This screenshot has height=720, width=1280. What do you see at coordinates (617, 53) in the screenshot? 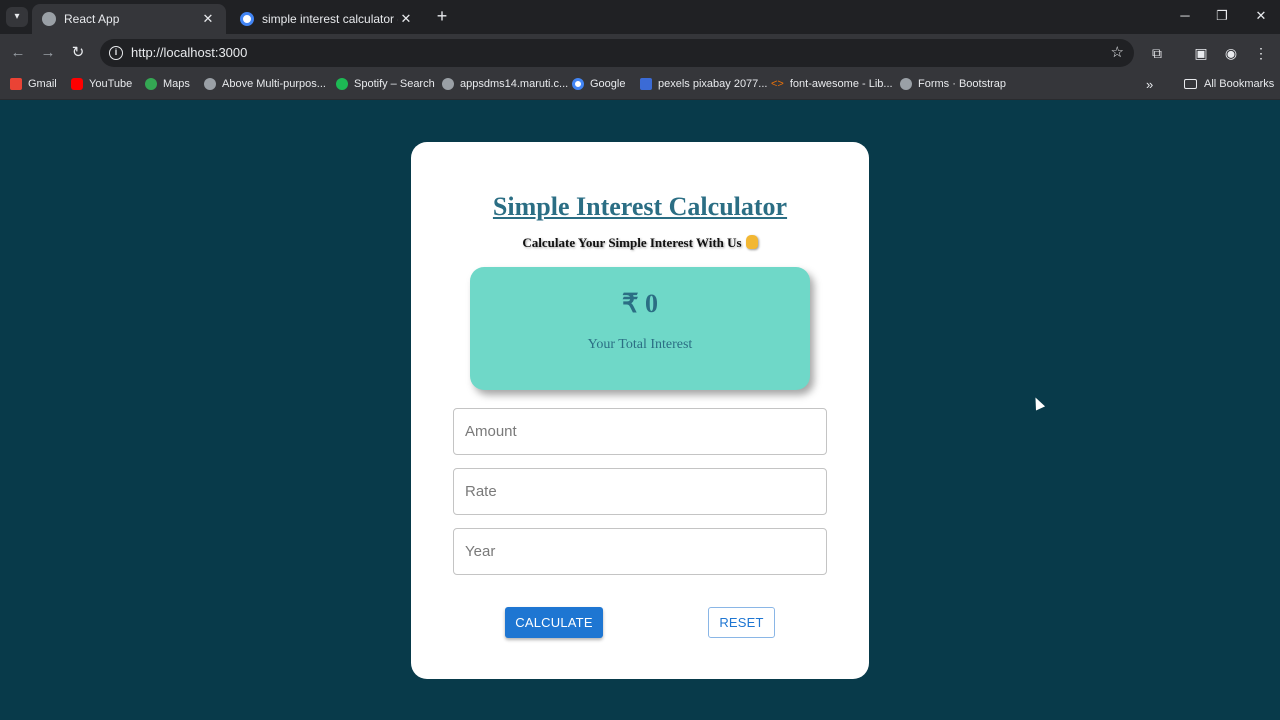
I see `address-bar: i http://localhost:3000 ☆` at bounding box center [617, 53].